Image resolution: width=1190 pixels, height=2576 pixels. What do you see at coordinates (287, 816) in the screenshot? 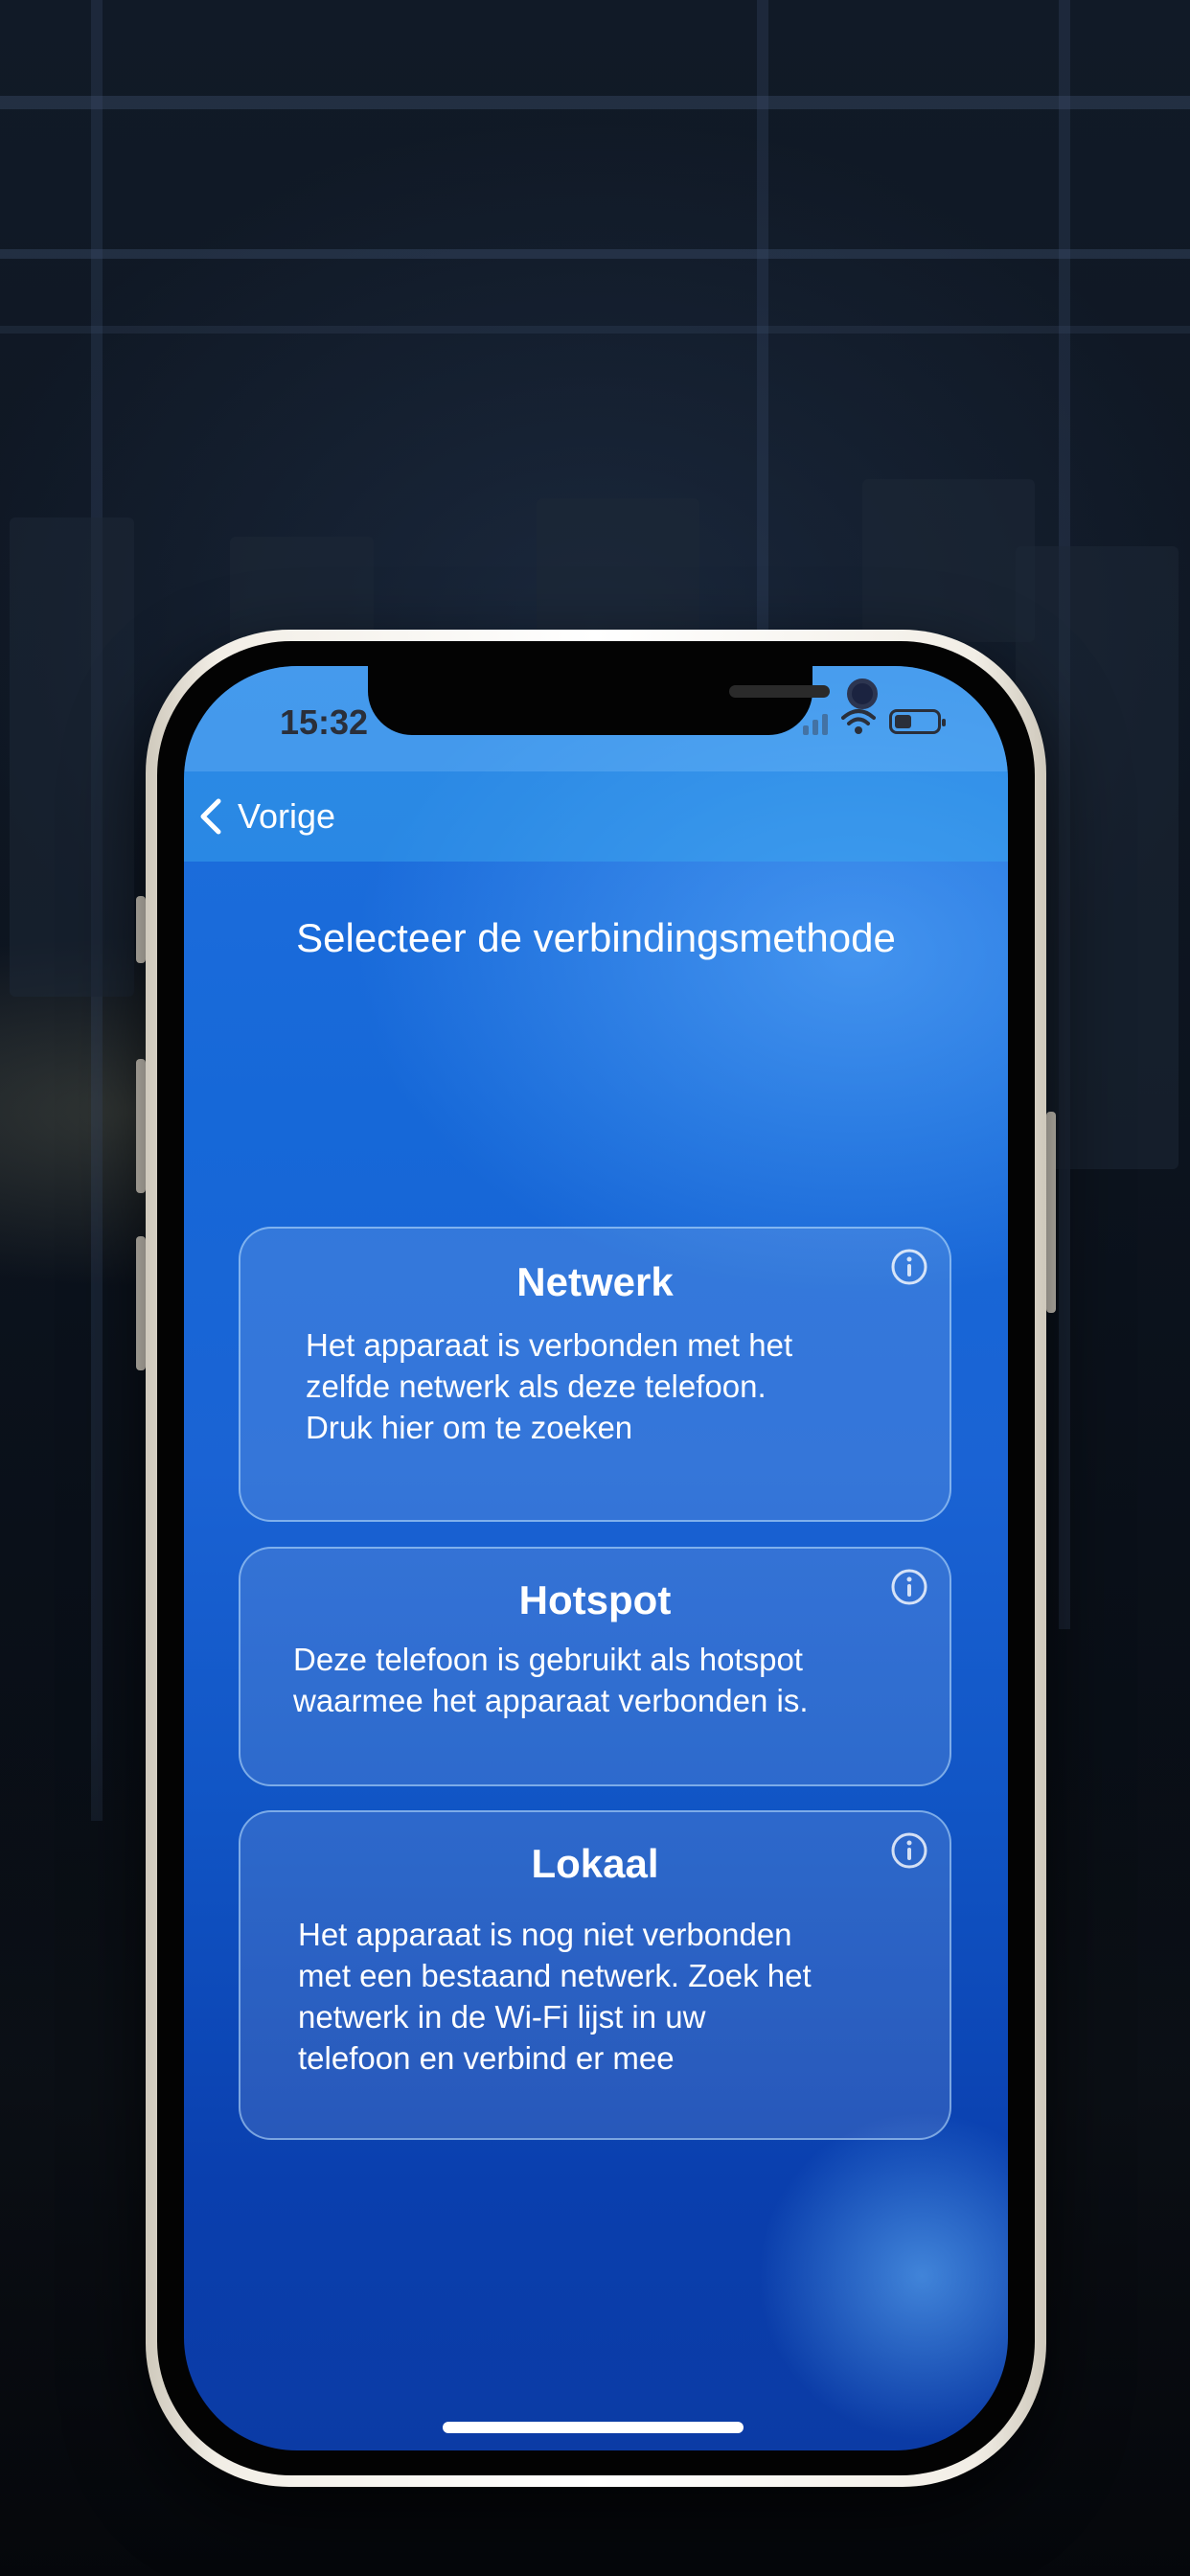
I see `back-label: Vorige` at bounding box center [287, 816].